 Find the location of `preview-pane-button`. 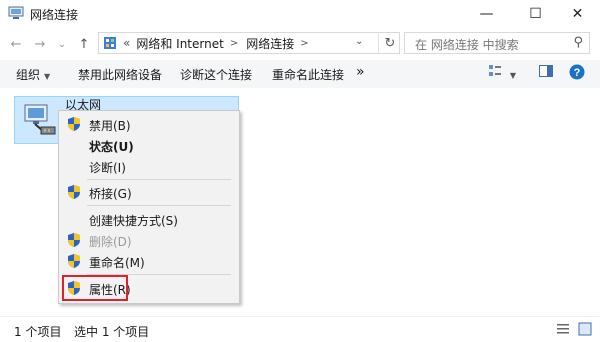

preview-pane-button is located at coordinates (546, 72).